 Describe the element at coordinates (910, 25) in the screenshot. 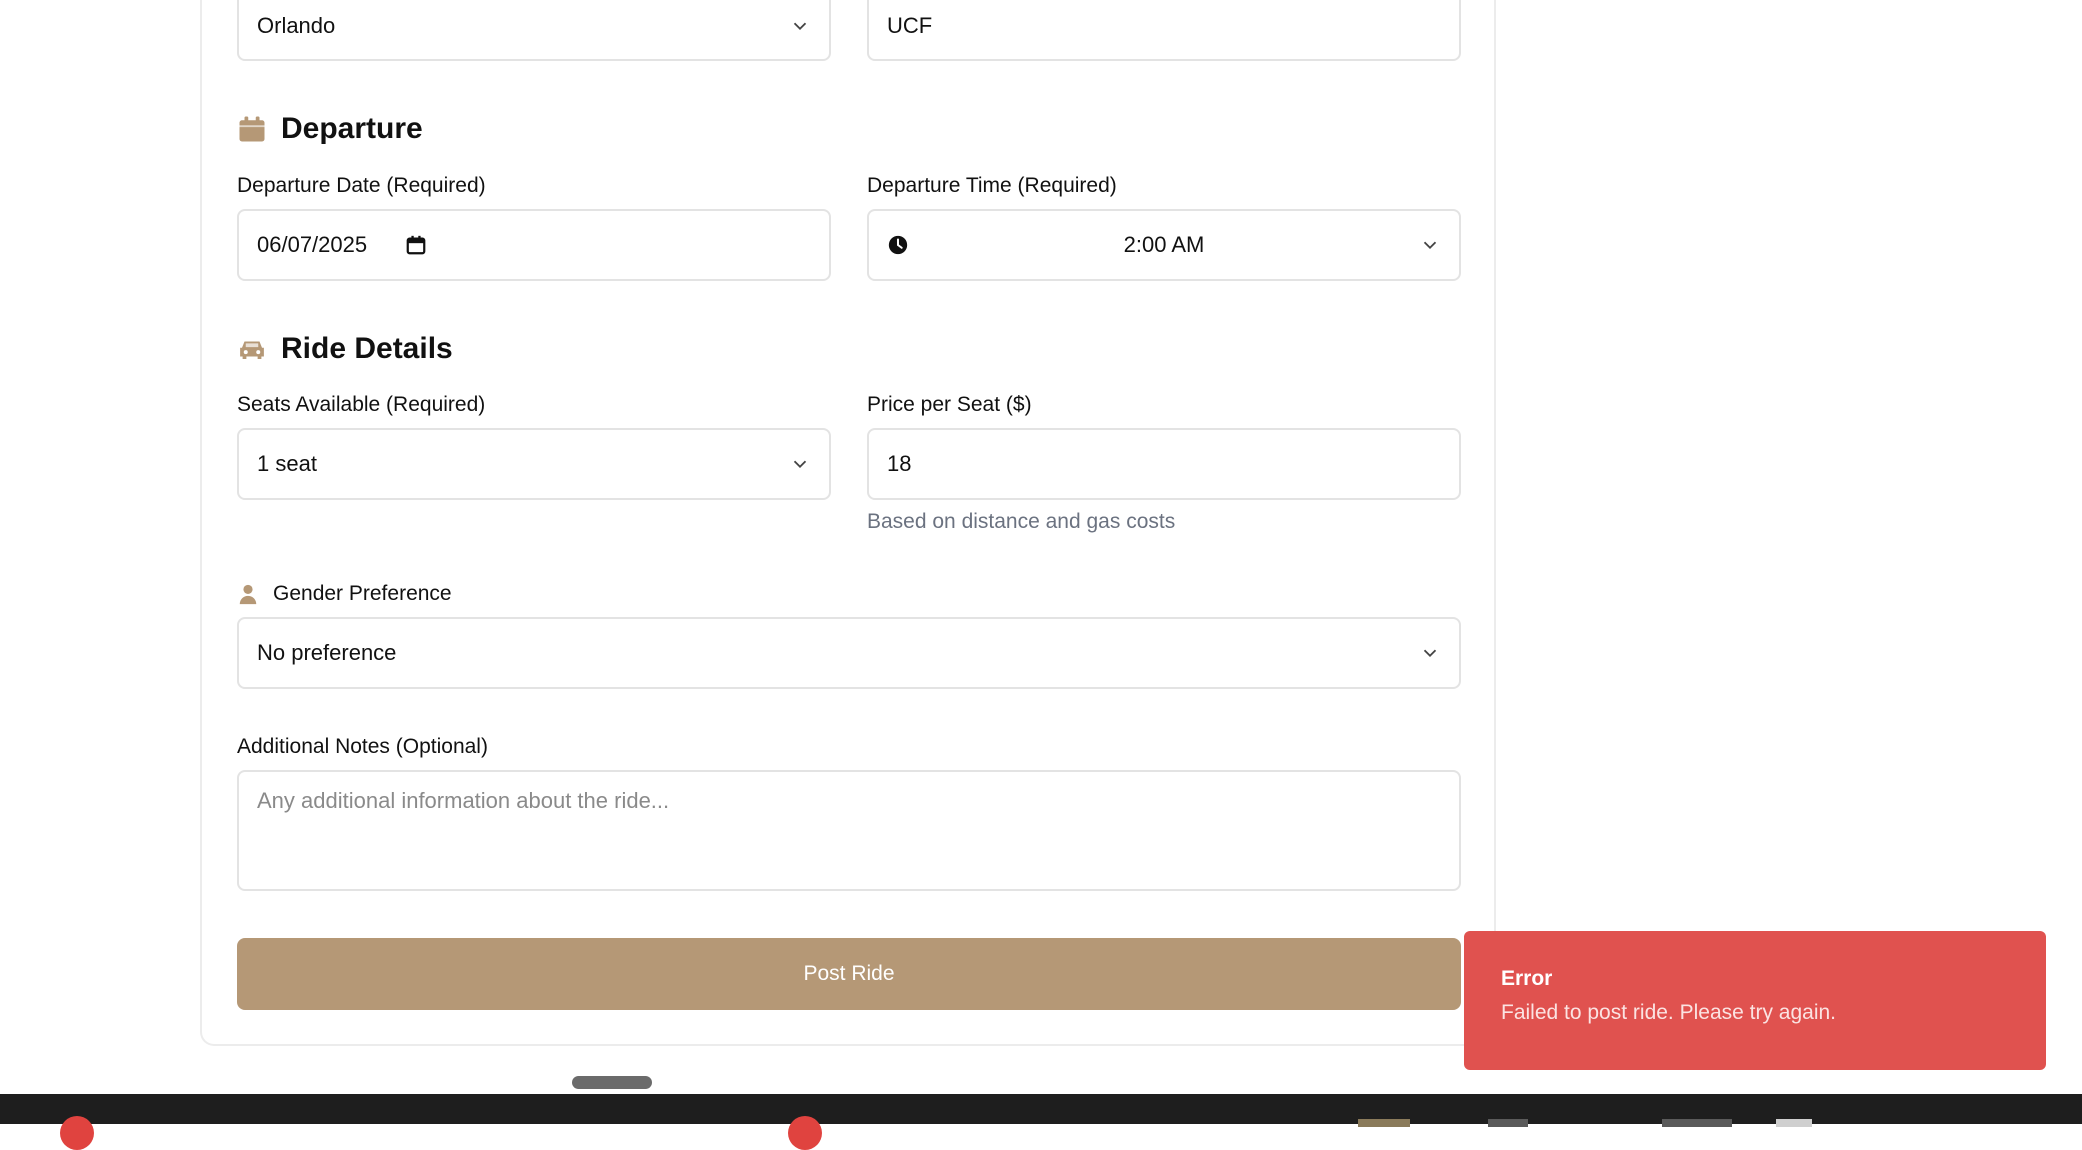

I see `destination-value: UCF` at that location.